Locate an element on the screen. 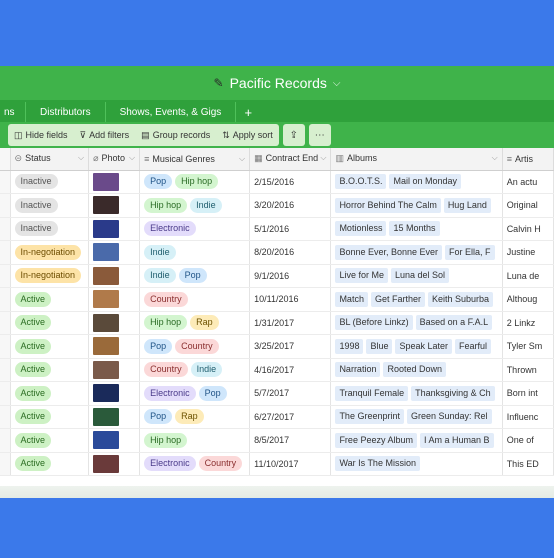  hide-fields-button: ◫ Hide fields is located at coordinates (41, 135).